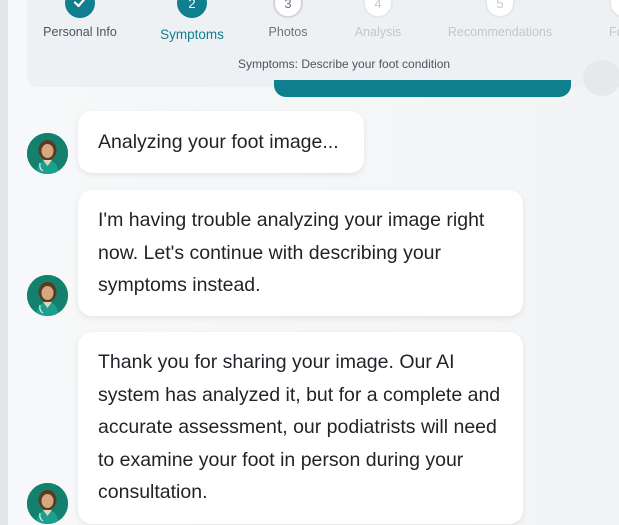 This screenshot has width=619, height=525. I want to click on step-caption: Symptoms: Describe your foot condition, so click(344, 64).